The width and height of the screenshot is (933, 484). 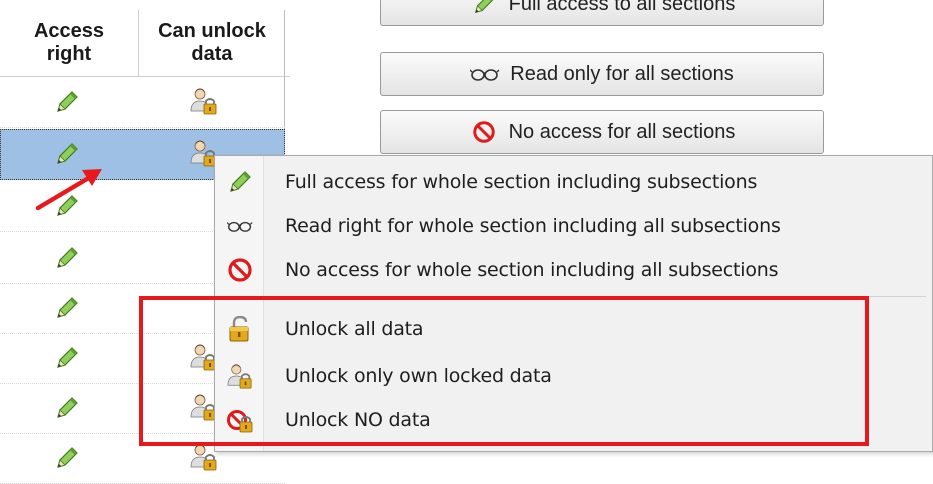 I want to click on column-header-can-unlock-data: Can unlock data, so click(x=211, y=43).